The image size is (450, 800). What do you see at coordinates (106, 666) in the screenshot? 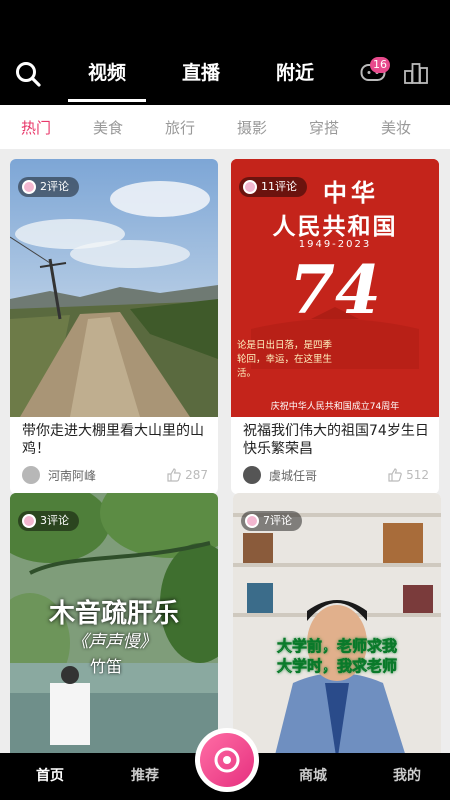
I see `poster-line3: 竹笛` at bounding box center [106, 666].